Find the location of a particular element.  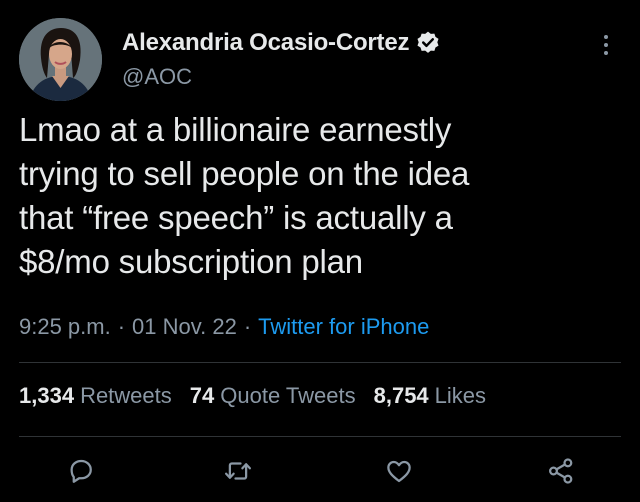

share-icon is located at coordinates (561, 471).